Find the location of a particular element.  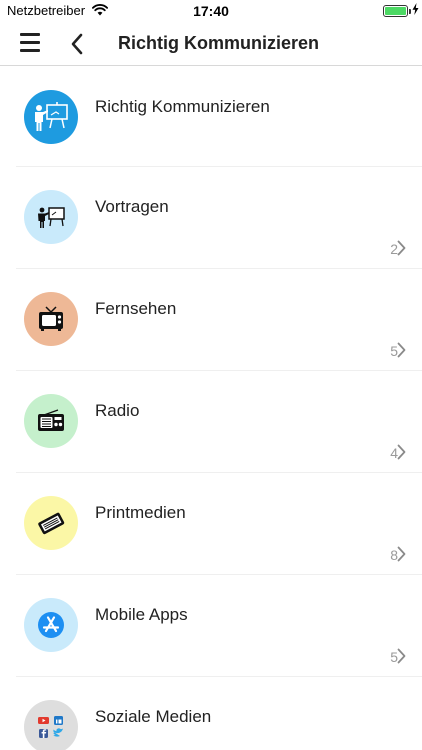

status-bar: Netzbetreiber 17:40 is located at coordinates (211, 11).